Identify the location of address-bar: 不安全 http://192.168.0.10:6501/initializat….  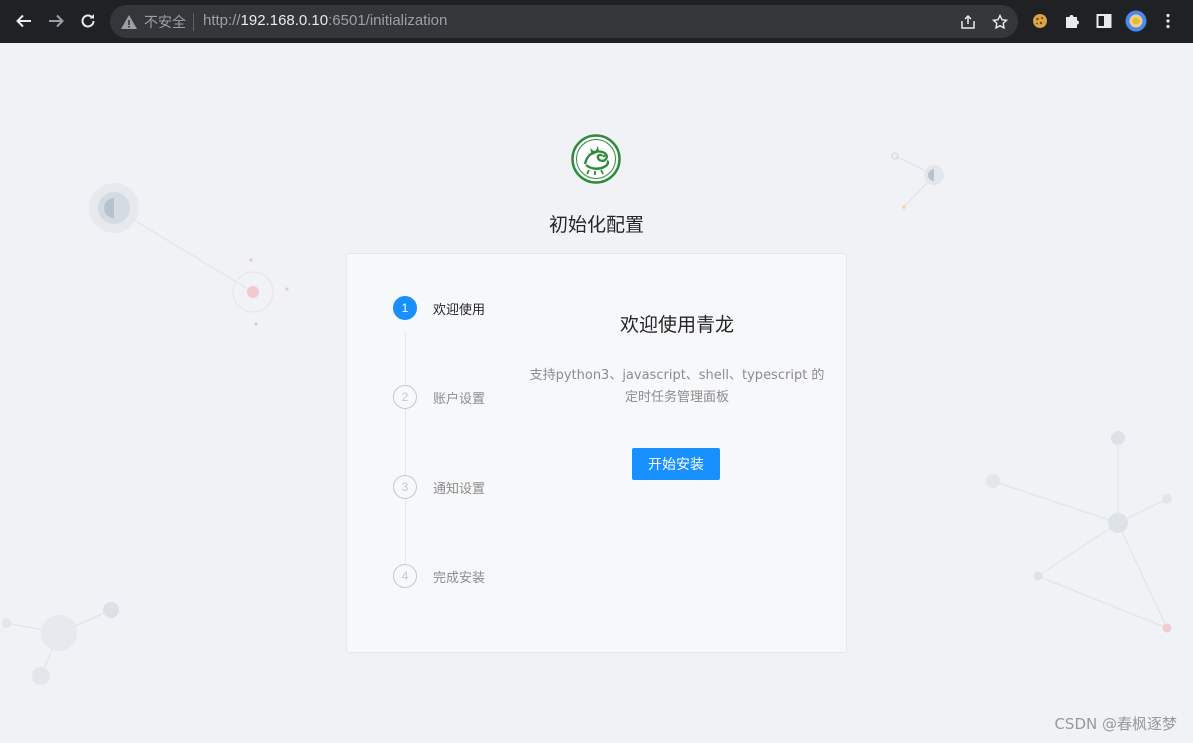
(564, 21).